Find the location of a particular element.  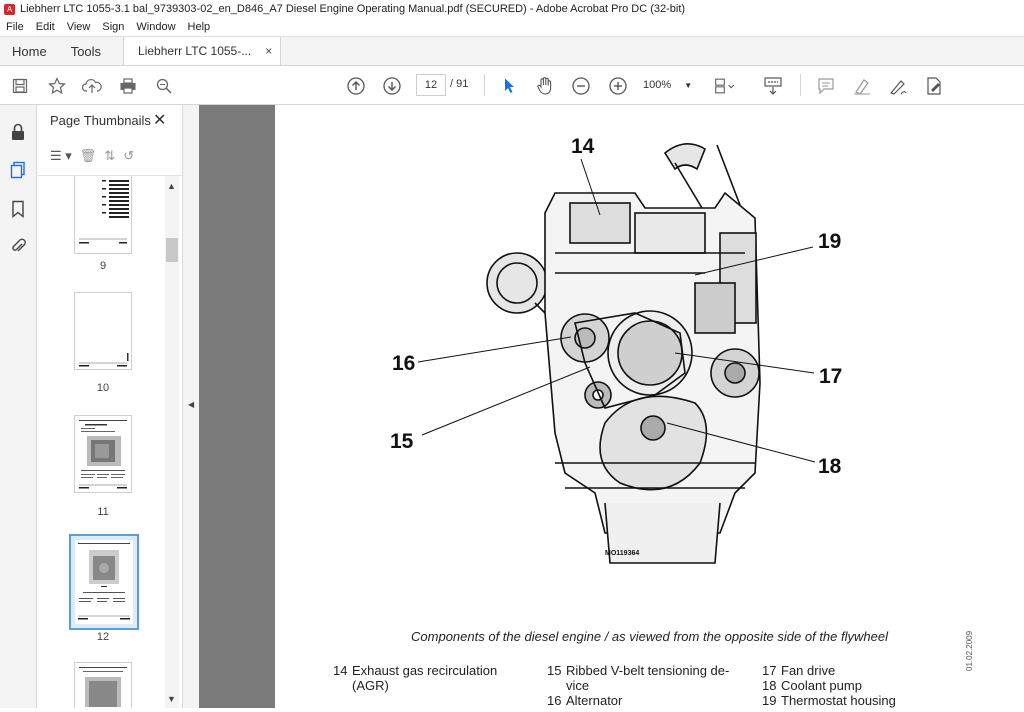

zoom-out-icon is located at coordinates (581, 86).